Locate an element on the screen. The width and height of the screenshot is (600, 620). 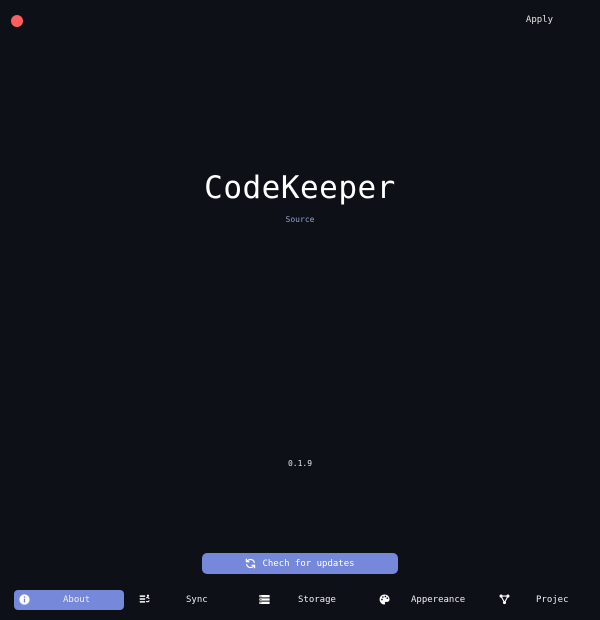
app-version: 0.1.9 is located at coordinates (300, 463).